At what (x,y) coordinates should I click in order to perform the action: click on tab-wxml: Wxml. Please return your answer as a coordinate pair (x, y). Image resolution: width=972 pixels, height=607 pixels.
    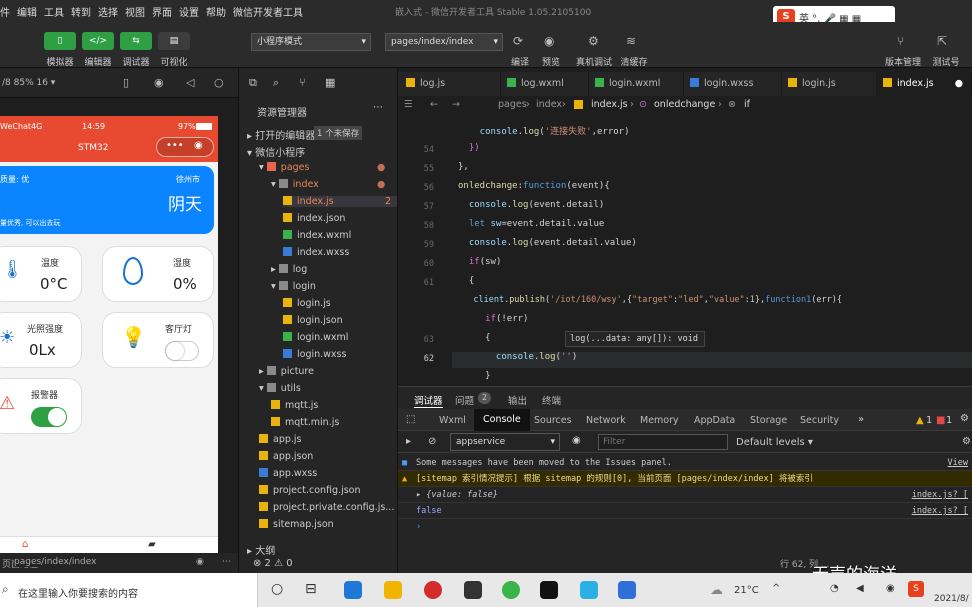
    Looking at the image, I should click on (452, 420).